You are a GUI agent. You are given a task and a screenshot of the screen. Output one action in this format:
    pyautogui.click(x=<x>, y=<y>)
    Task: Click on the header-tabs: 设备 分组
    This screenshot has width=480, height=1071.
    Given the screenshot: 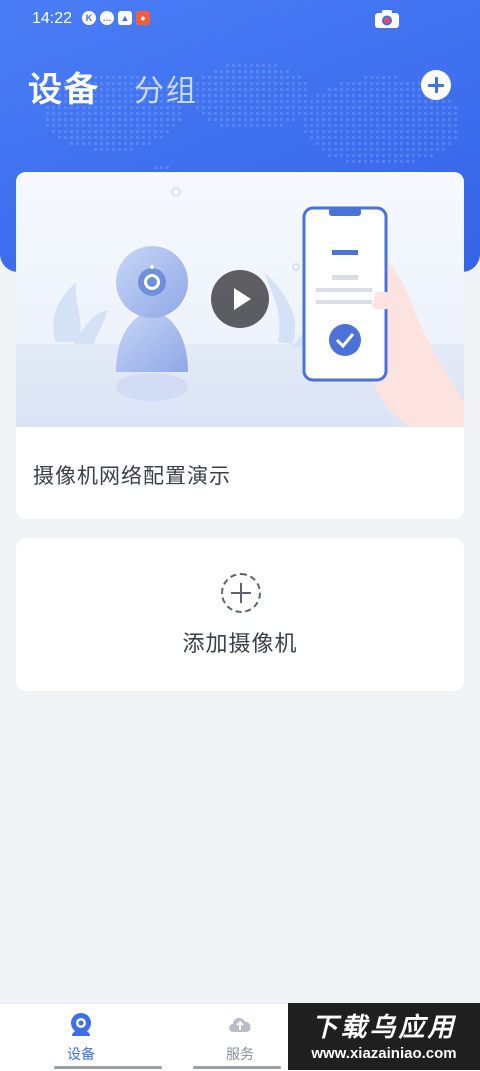 What is the action you would take?
    pyautogui.click(x=113, y=86)
    